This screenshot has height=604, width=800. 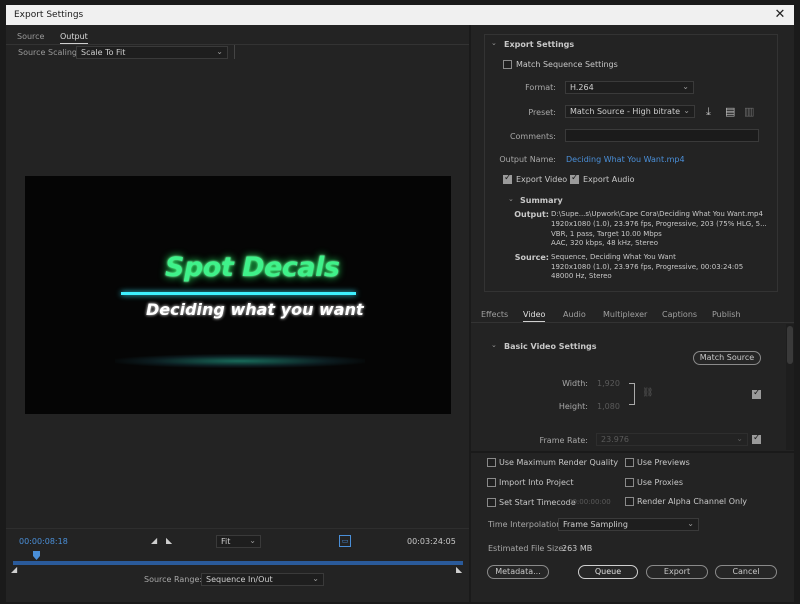 What do you see at coordinates (152, 52) in the screenshot?
I see `source-scaling-select: Scale To Fit ⌄` at bounding box center [152, 52].